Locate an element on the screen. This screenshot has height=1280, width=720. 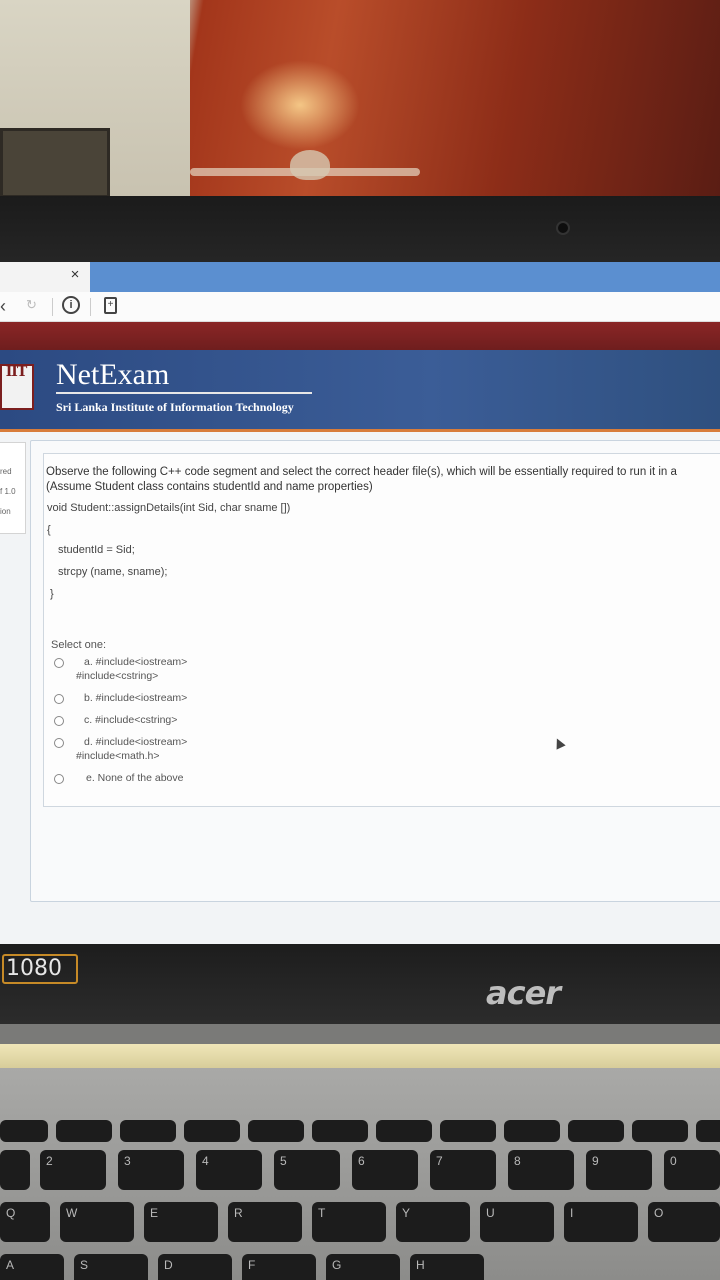
key-9: 9 is located at coordinates (619, 1170).